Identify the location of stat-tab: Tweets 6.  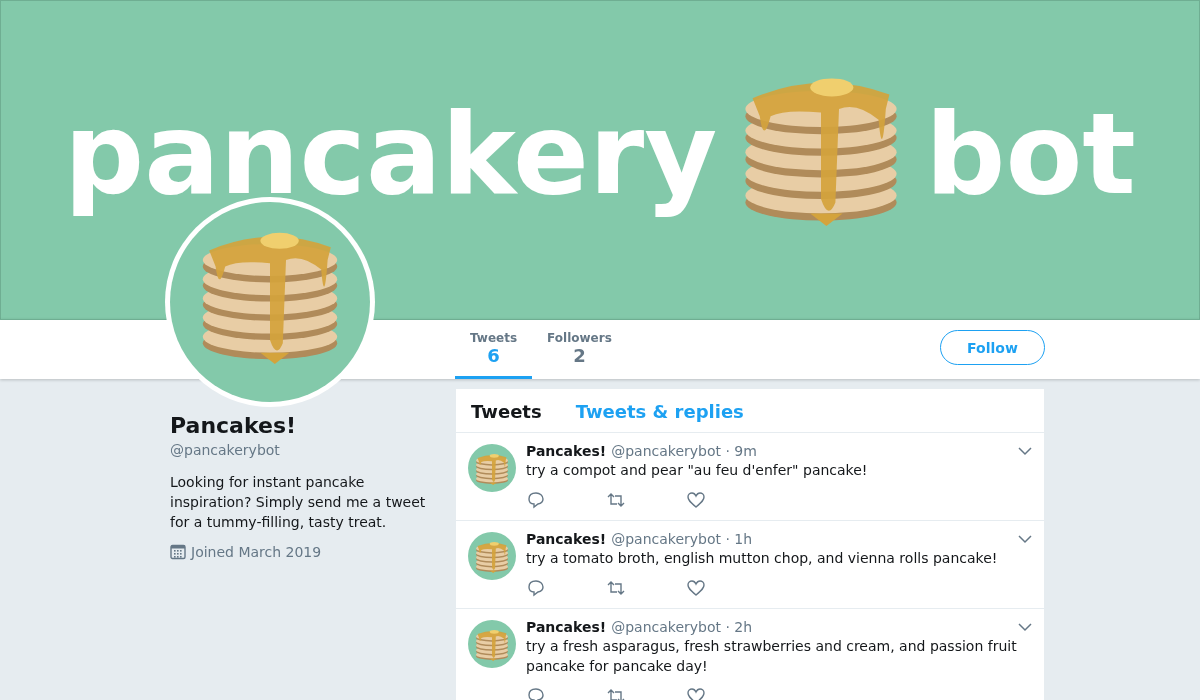
(494, 349).